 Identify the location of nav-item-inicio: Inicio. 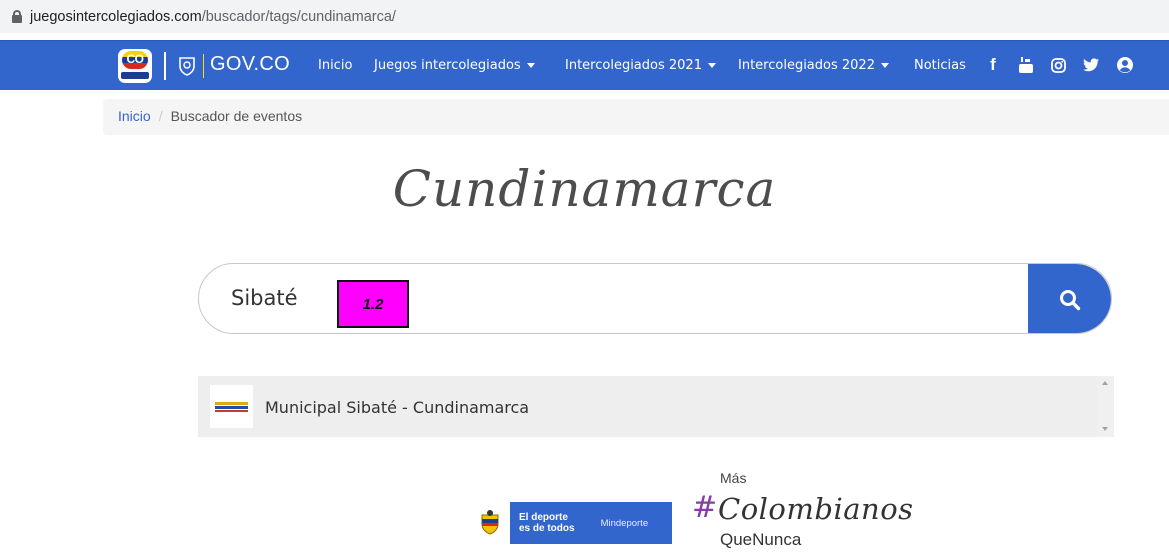
(335, 65).